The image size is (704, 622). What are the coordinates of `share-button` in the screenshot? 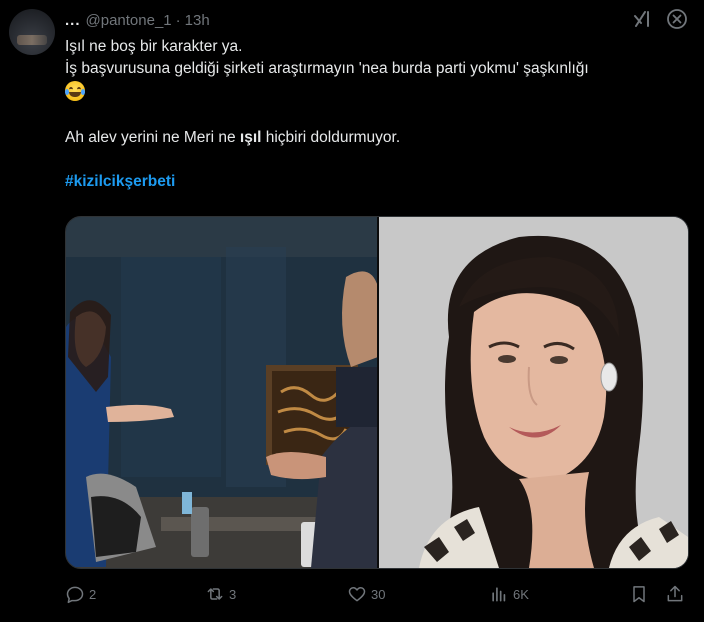 It's located at (675, 594).